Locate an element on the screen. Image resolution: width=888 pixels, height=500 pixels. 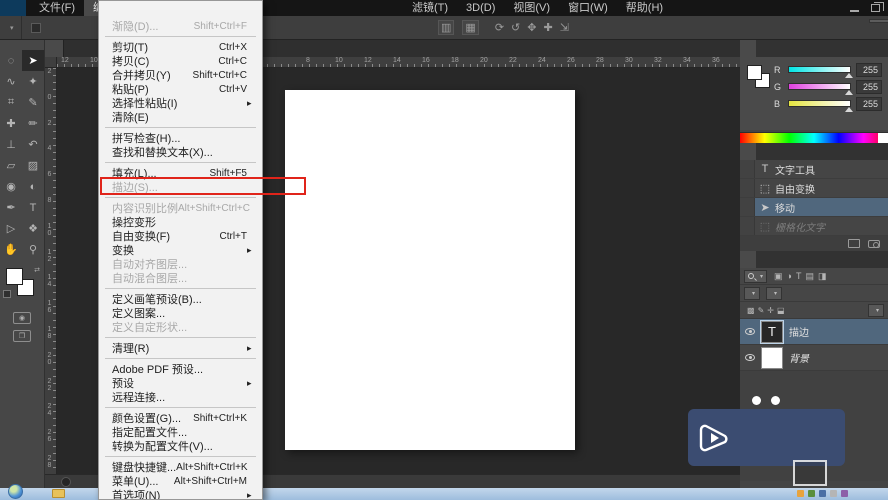
layer-thumbnail is located at coordinates (772, 357).